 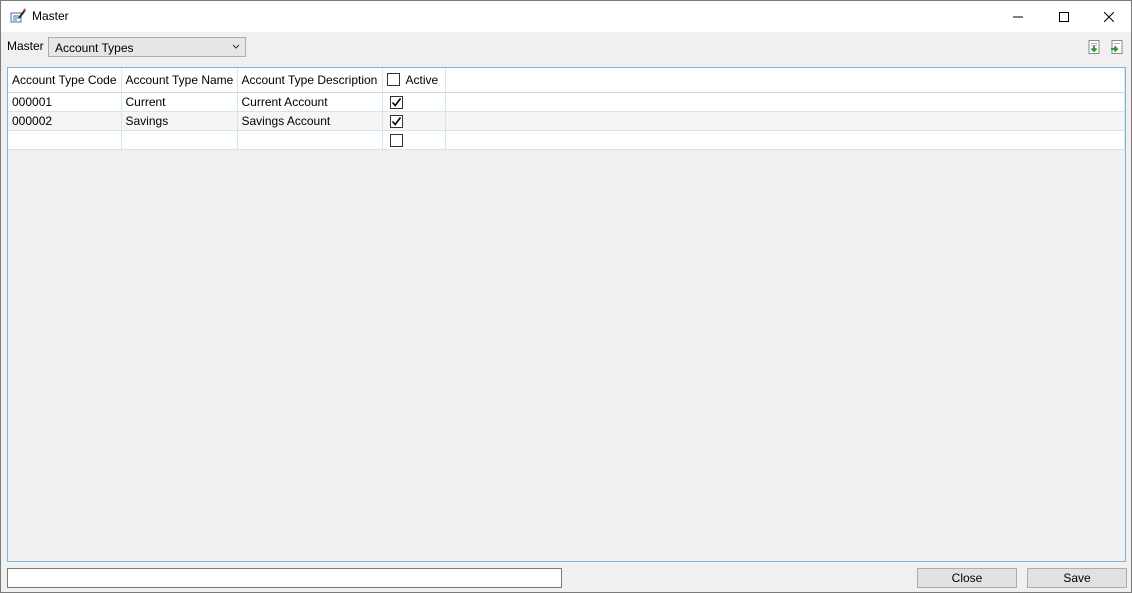 What do you see at coordinates (422, 79) in the screenshot?
I see `column-header-active-label: Active` at bounding box center [422, 79].